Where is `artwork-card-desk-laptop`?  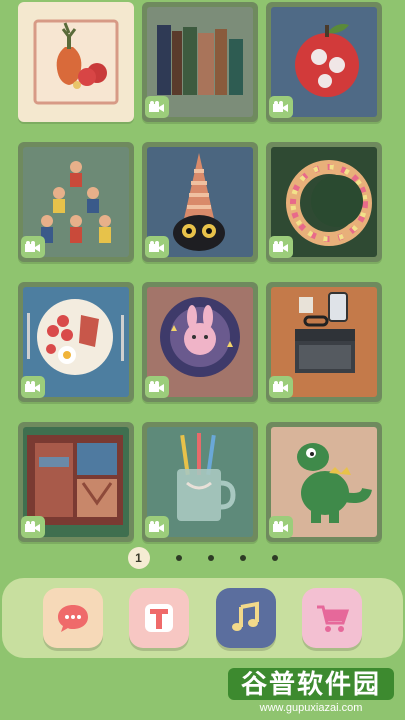
artwork-card-desk-laptop is located at coordinates (324, 342).